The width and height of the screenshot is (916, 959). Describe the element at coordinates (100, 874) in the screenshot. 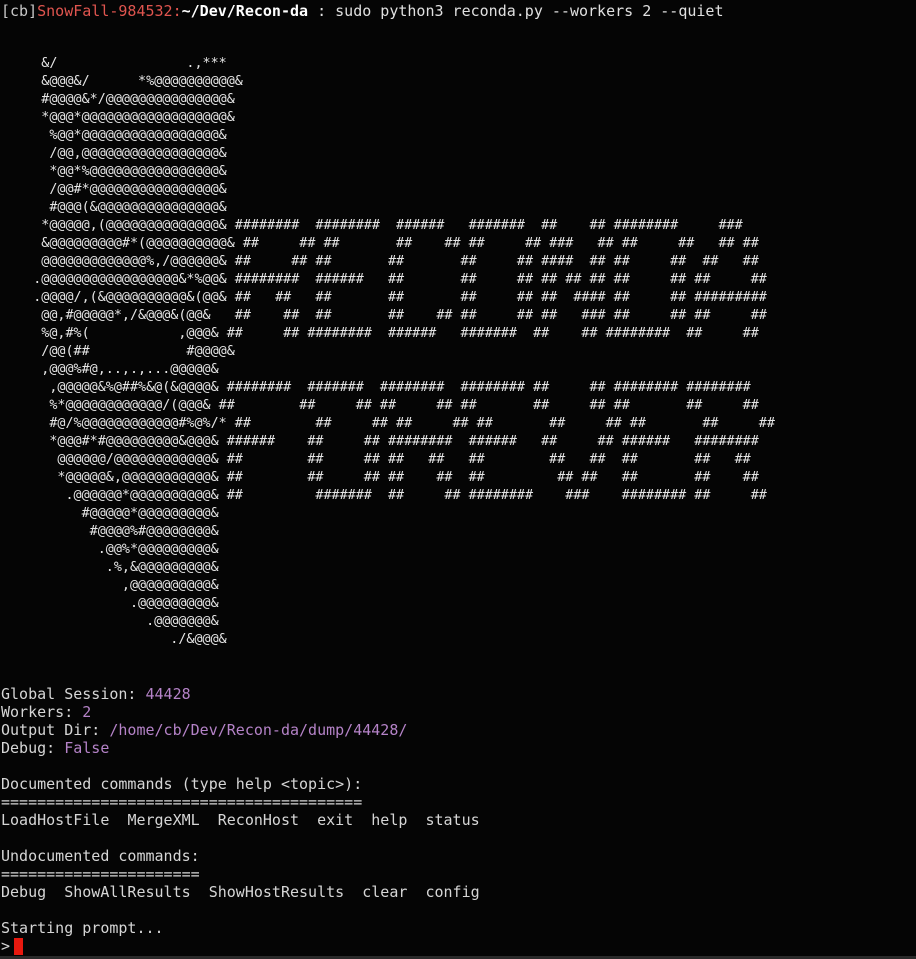

I see `undocumented-rule: ======================` at that location.